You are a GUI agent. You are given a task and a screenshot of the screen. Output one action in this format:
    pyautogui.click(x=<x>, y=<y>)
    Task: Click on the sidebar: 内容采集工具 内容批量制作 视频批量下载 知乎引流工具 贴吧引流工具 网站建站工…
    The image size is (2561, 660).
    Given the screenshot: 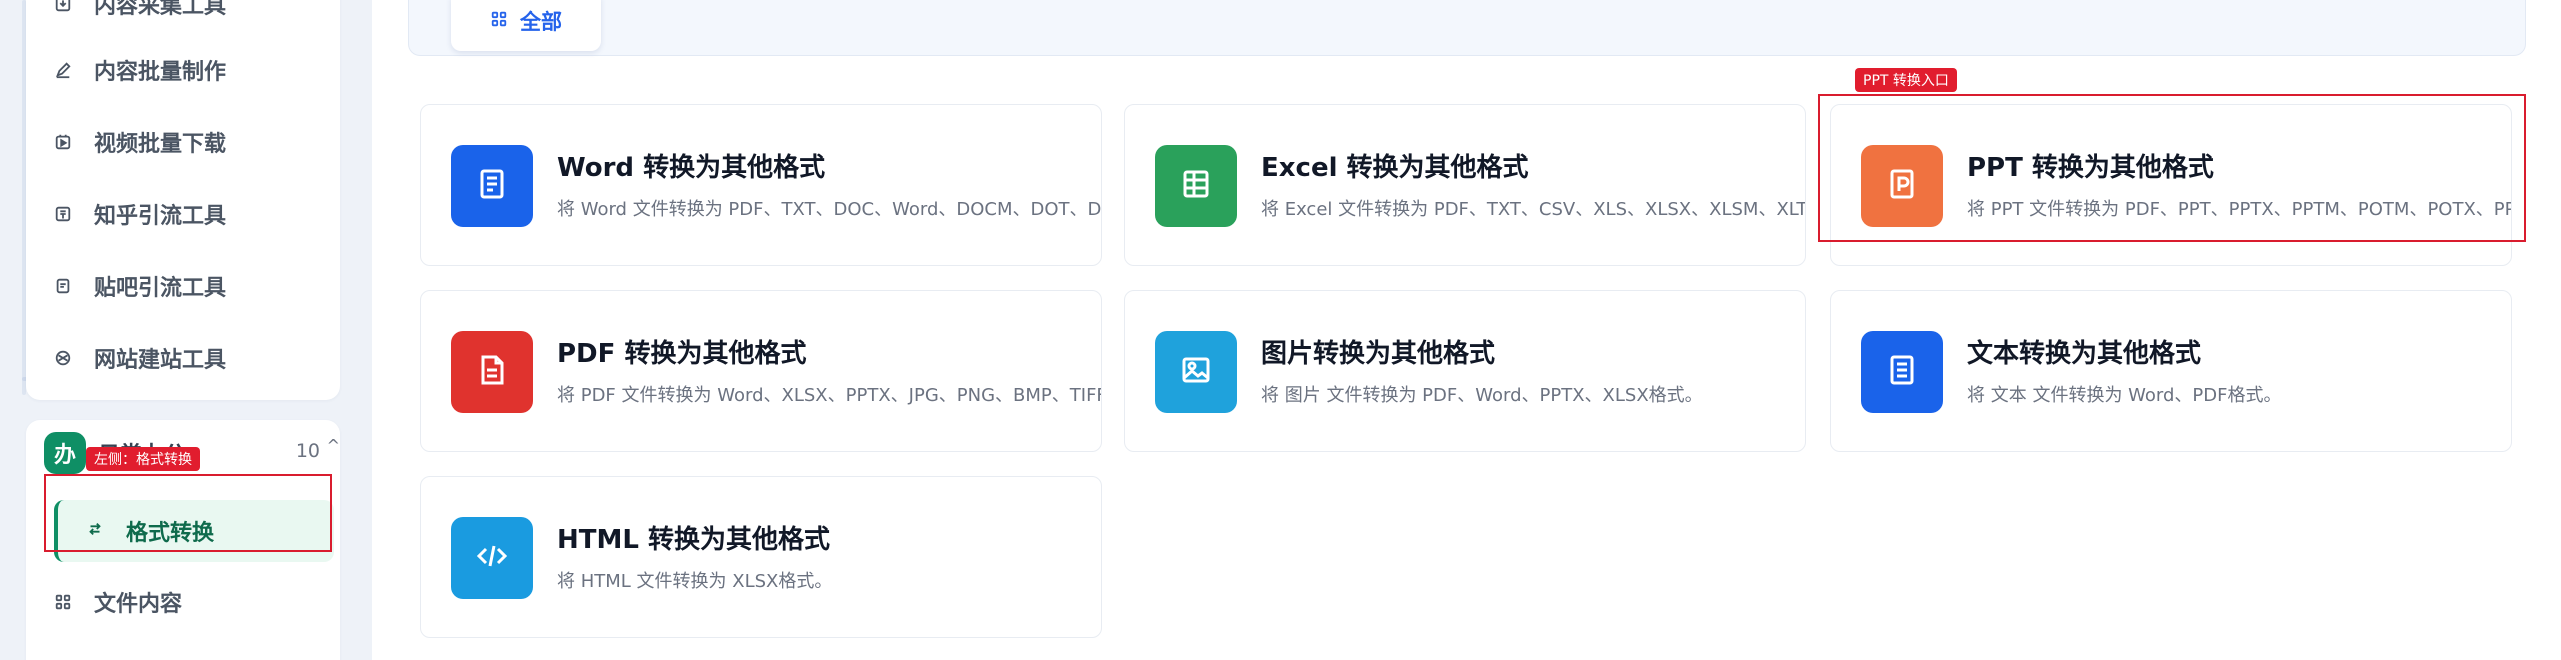 What is the action you would take?
    pyautogui.click(x=186, y=330)
    